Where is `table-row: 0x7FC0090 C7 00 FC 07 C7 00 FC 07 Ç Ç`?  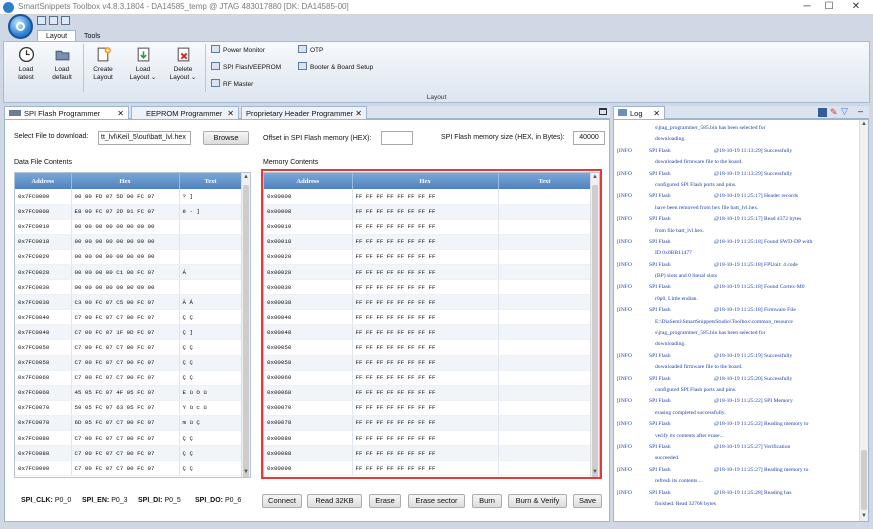
table-row: 0x7FC0090 C7 00 FC 07 C7 00 FC 07 Ç Ç is located at coordinates (129, 468).